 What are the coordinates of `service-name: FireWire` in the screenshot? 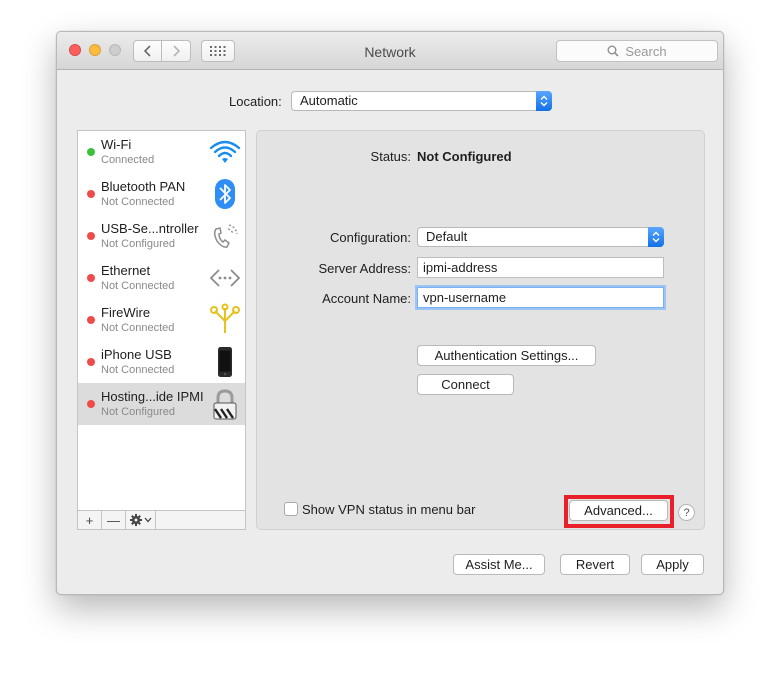 It's located at (126, 312).